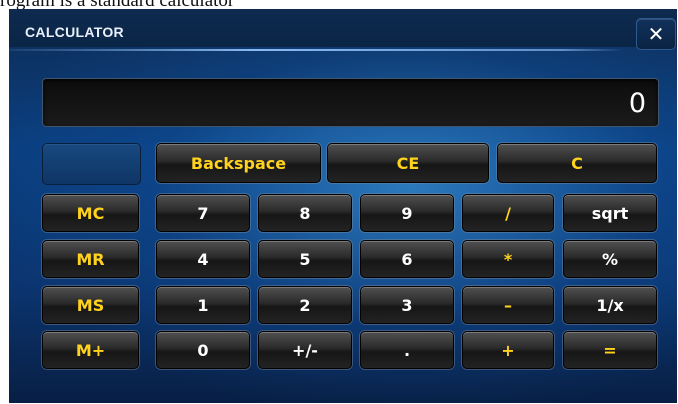  I want to click on display-value: 0, so click(637, 103).